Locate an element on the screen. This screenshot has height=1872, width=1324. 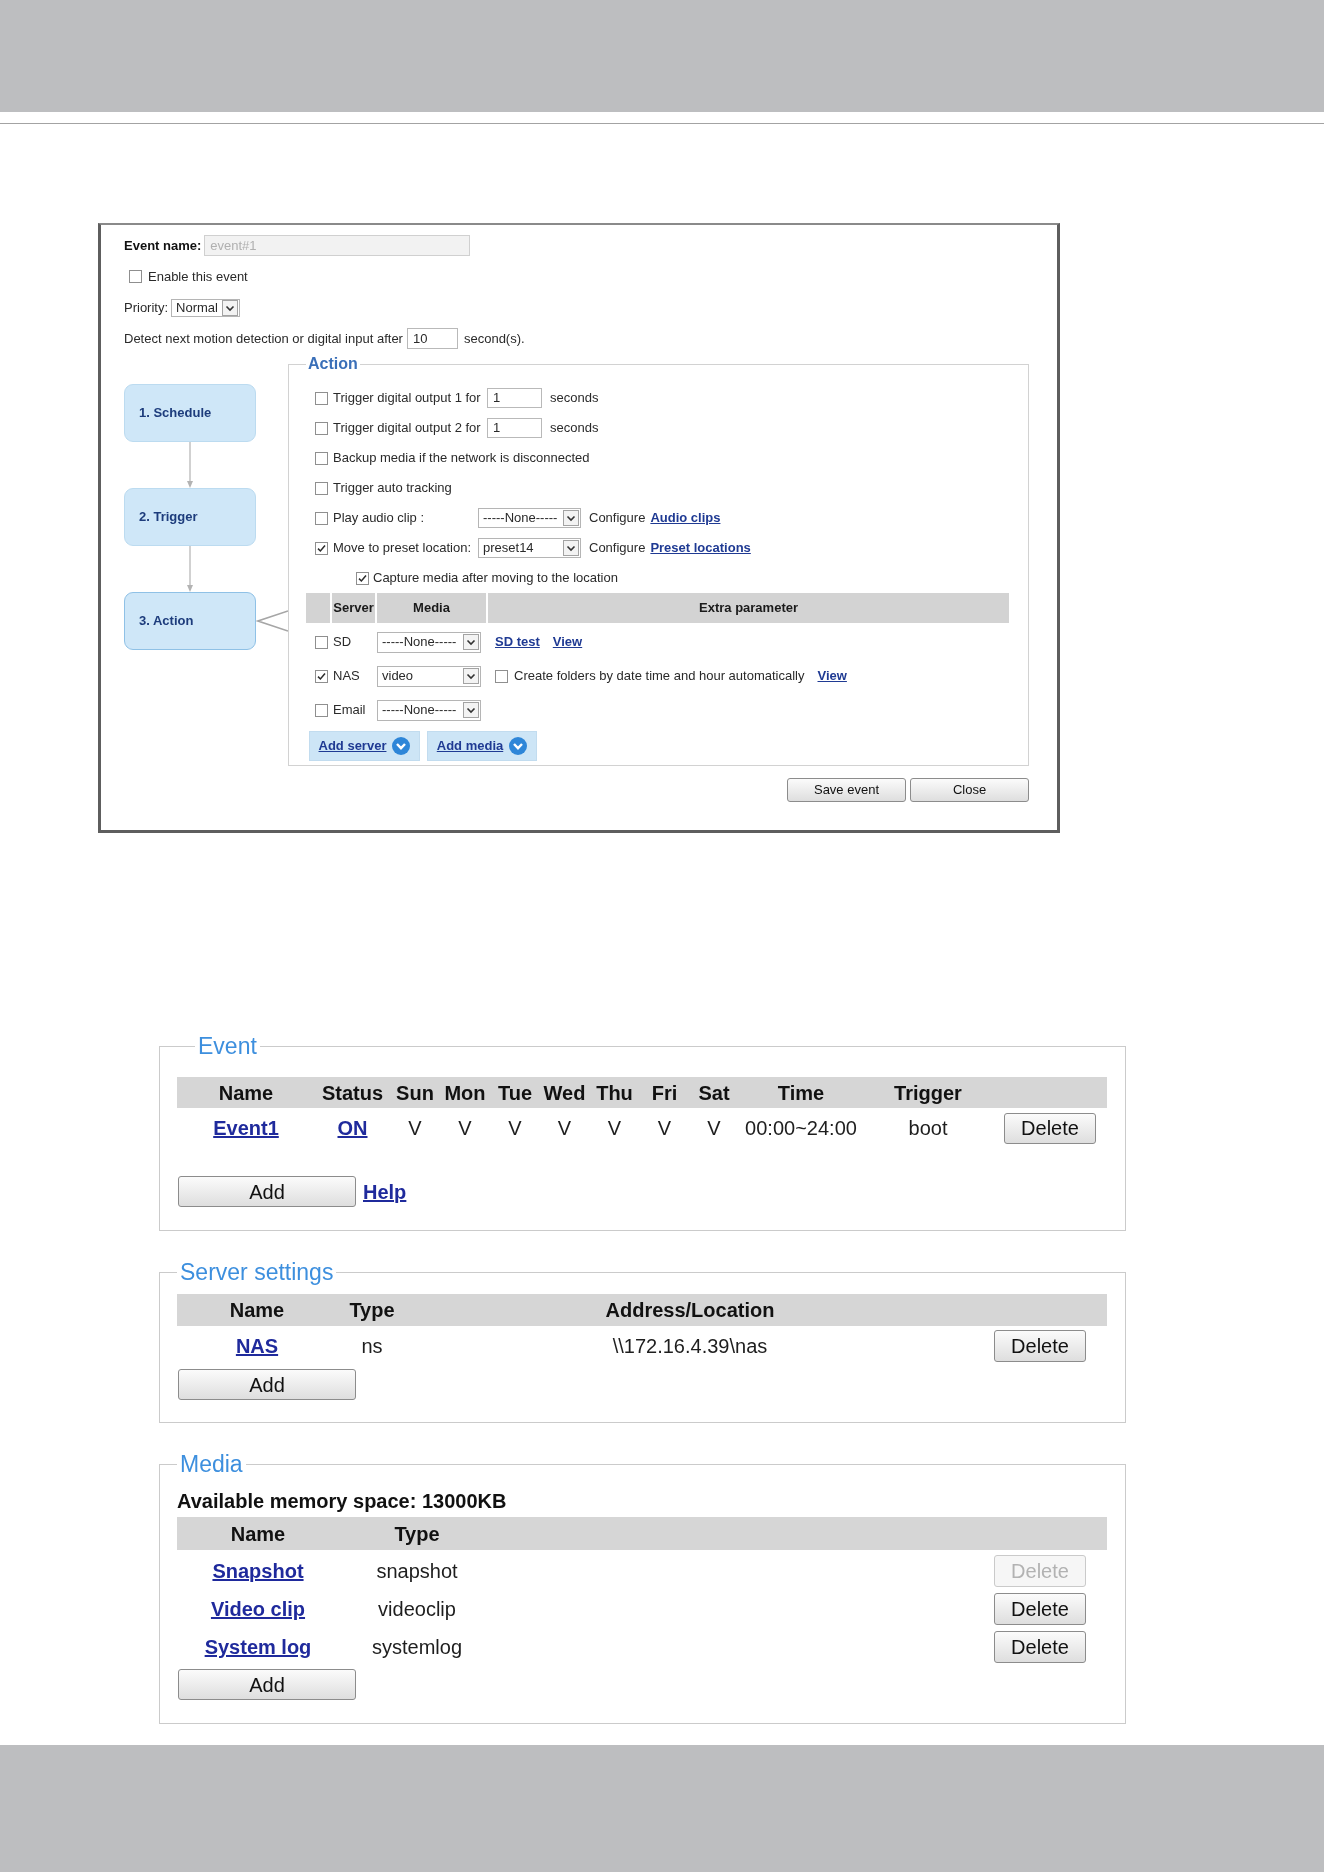
memory-info: Available memory space: 13000KB is located at coordinates (342, 1501).